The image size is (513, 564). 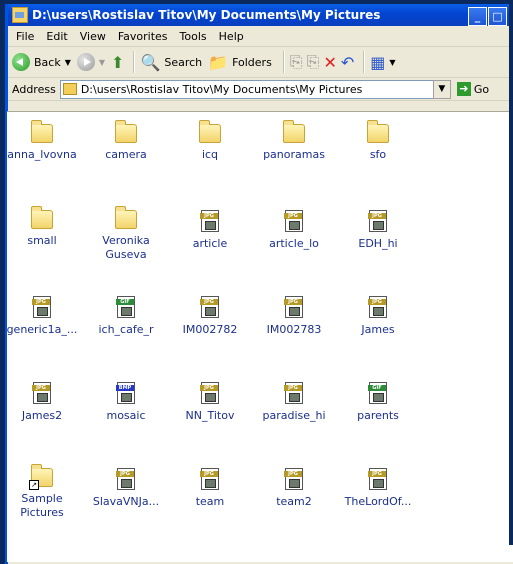 What do you see at coordinates (47, 62) in the screenshot?
I see `back-label: Back` at bounding box center [47, 62].